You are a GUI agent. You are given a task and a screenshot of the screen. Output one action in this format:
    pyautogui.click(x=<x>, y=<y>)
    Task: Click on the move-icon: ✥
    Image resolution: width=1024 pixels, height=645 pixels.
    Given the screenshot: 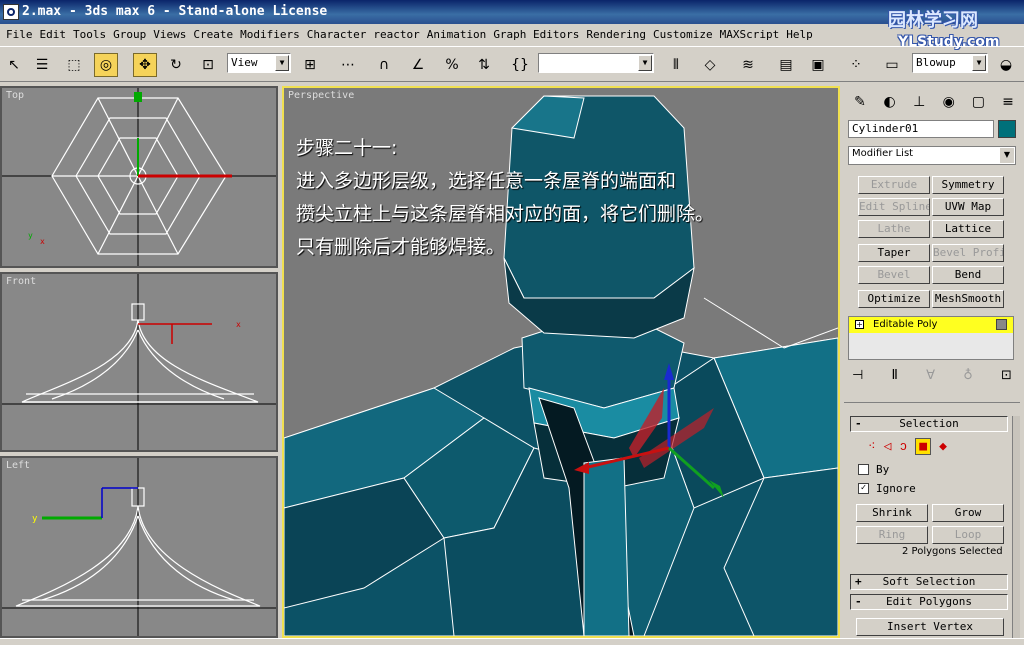 What is the action you would take?
    pyautogui.click(x=145, y=65)
    